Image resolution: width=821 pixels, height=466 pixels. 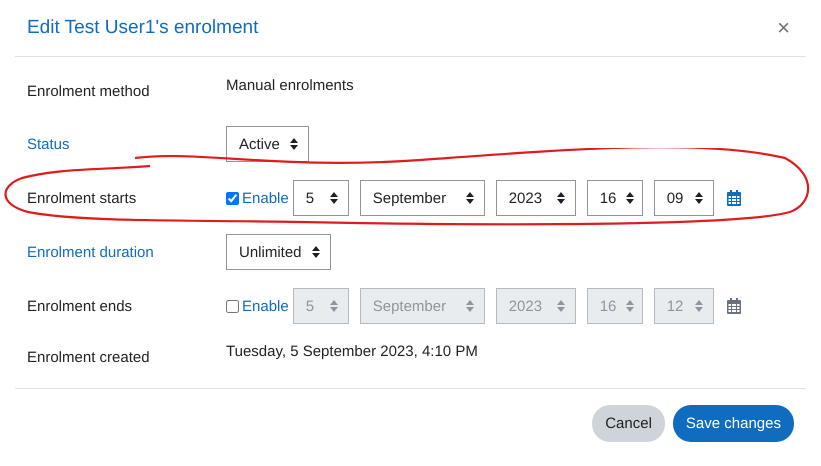 What do you see at coordinates (82, 198) in the screenshot?
I see `field-label: Enrolment starts` at bounding box center [82, 198].